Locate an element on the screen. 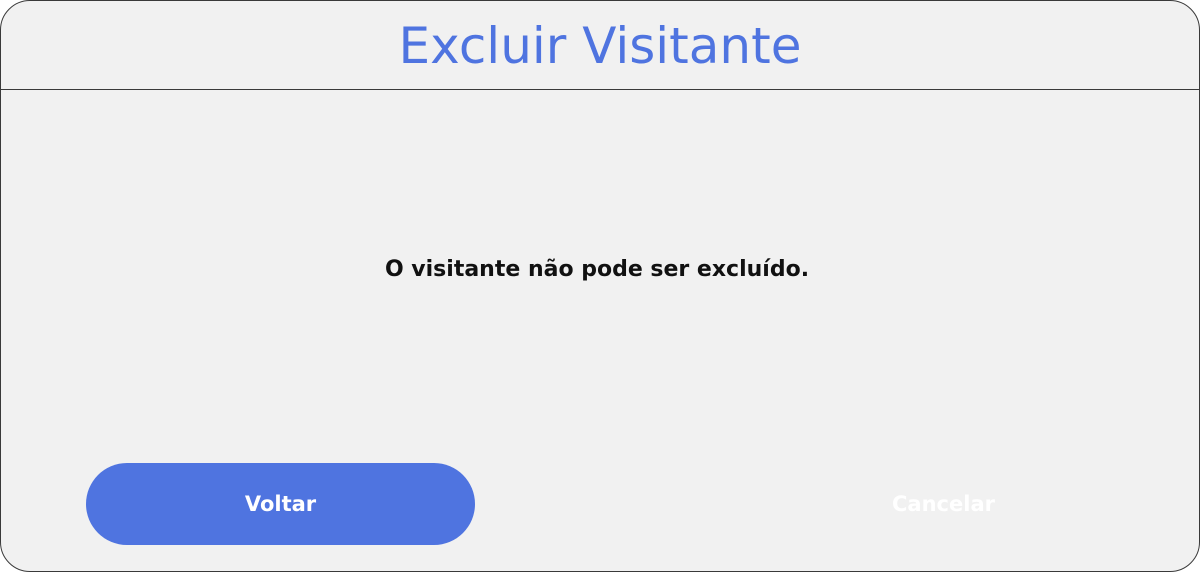 The width and height of the screenshot is (1200, 572). dialog-message: O visitante não pode ser excluído. is located at coordinates (597, 269).